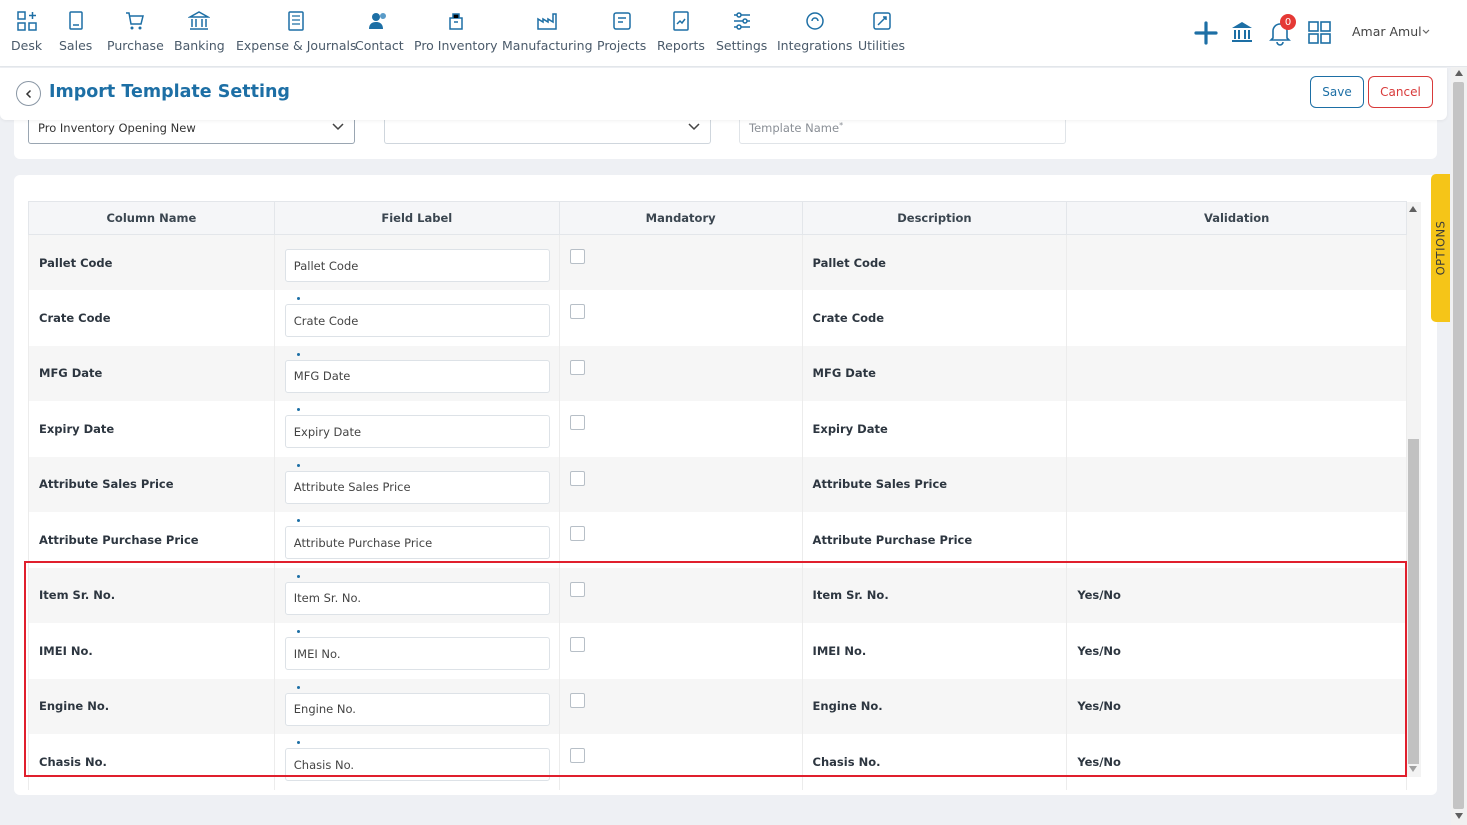  I want to click on nav-item-banking: Banking, so click(199, 31).